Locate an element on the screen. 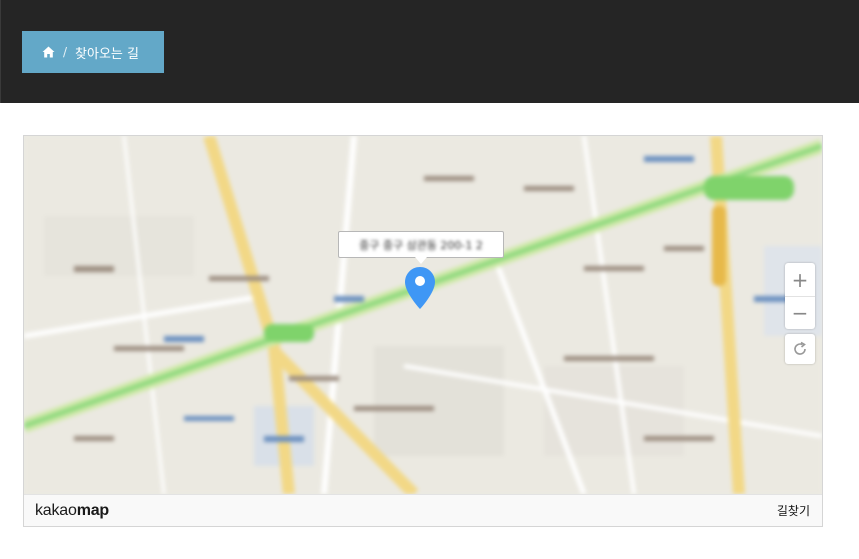 The height and width of the screenshot is (559, 859). refresh-icon is located at coordinates (800, 348).